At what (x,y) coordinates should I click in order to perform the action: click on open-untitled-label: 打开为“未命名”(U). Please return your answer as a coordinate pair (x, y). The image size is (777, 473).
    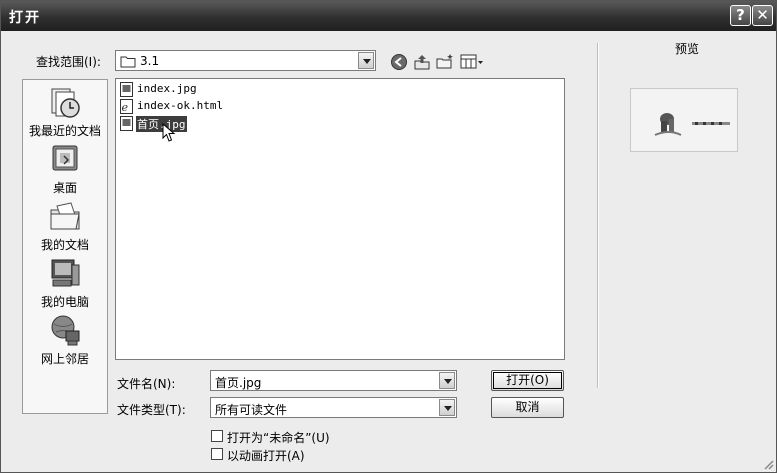
    Looking at the image, I should click on (278, 438).